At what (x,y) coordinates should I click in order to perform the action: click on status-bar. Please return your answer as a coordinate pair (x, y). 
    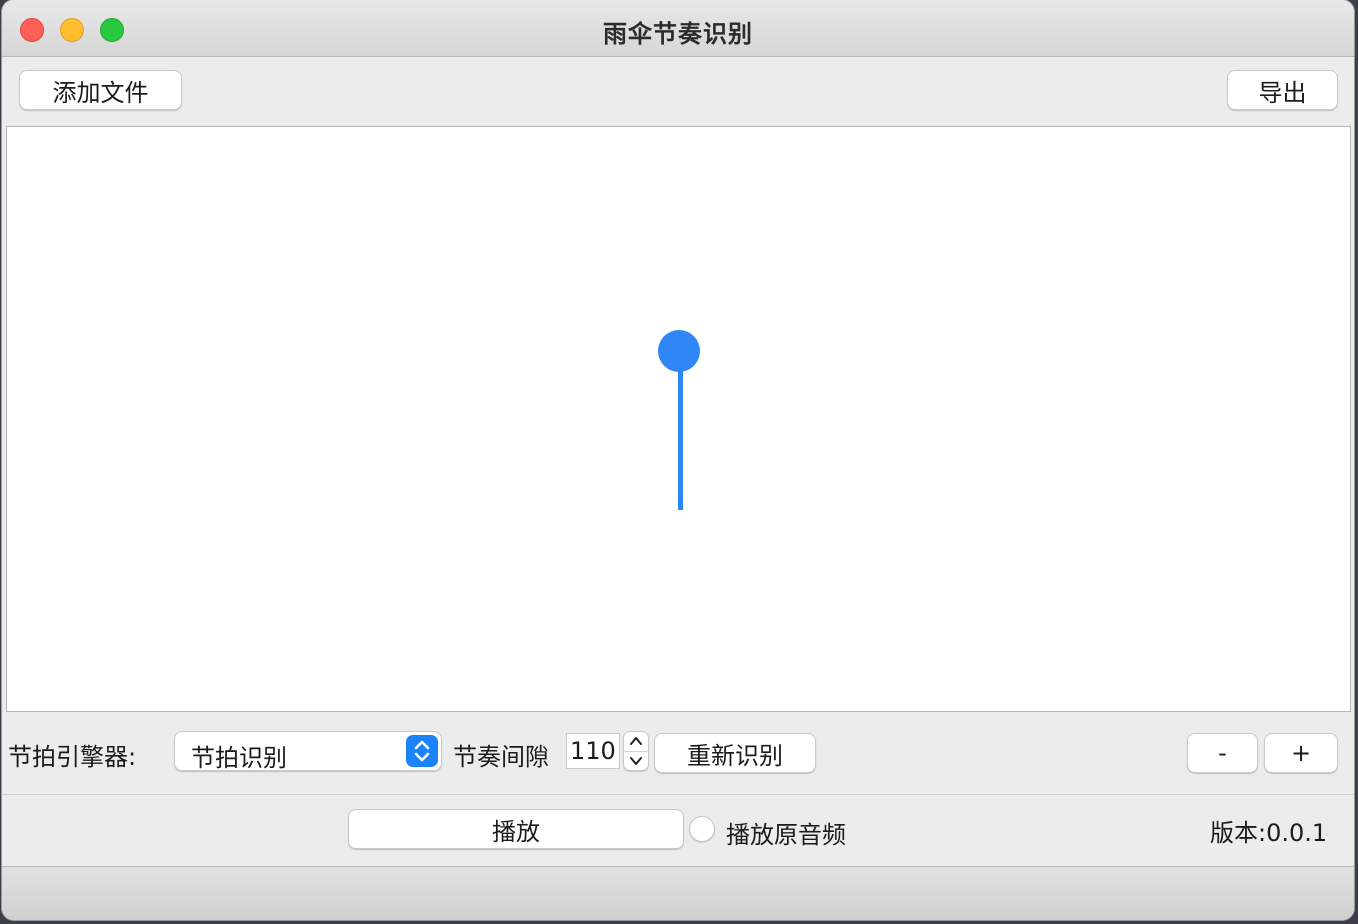
    Looking at the image, I should click on (678, 893).